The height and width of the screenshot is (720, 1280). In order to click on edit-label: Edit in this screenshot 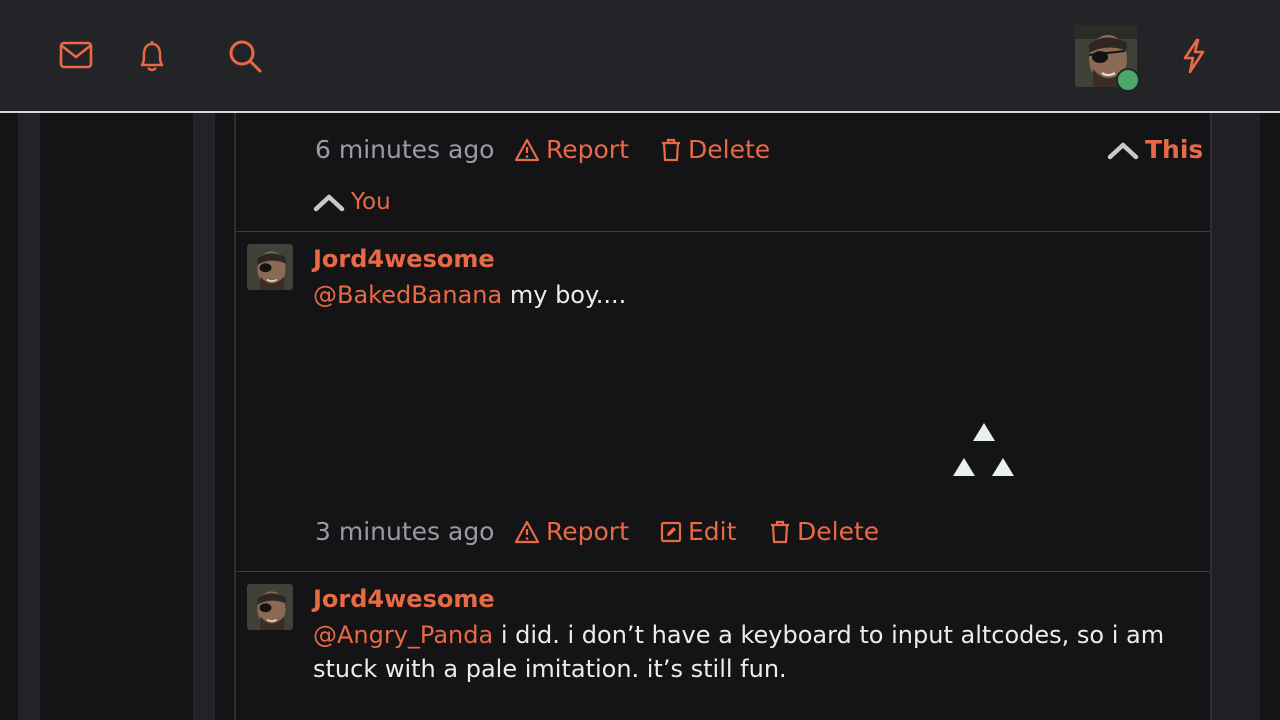, I will do `click(712, 531)`.